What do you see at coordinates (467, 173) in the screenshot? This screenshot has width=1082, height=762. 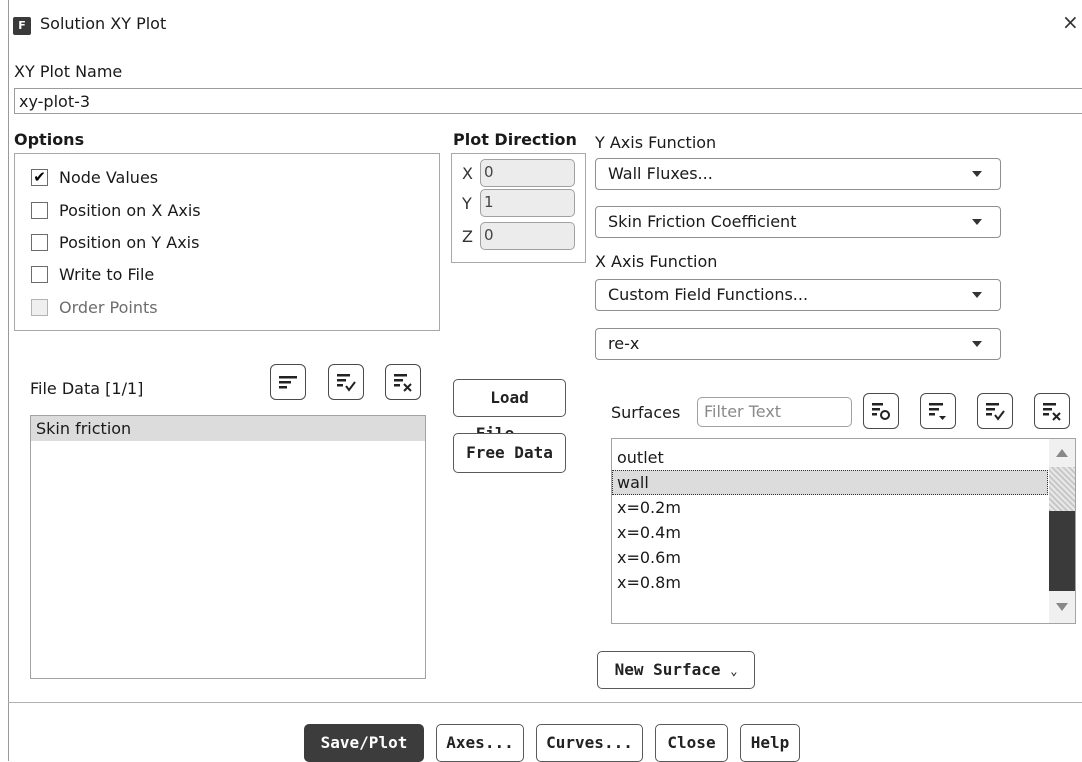 I see `x-direction-label: X` at bounding box center [467, 173].